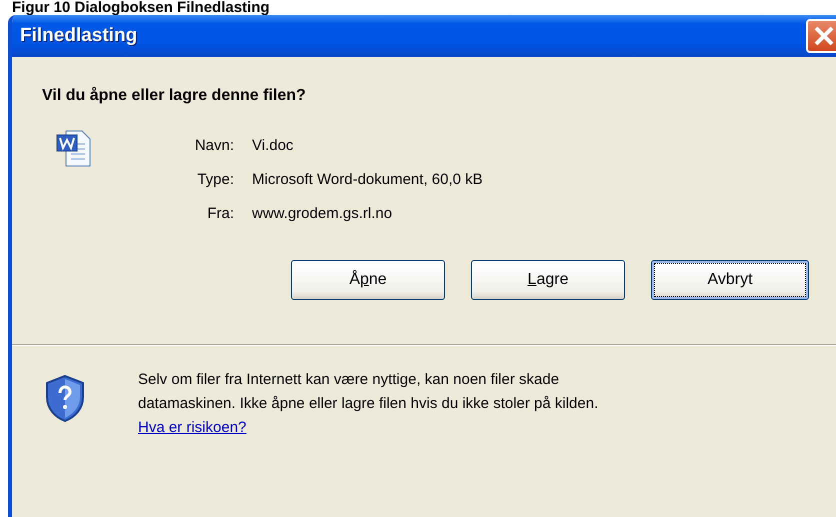  What do you see at coordinates (65, 398) in the screenshot?
I see `shield-question-icon` at bounding box center [65, 398].